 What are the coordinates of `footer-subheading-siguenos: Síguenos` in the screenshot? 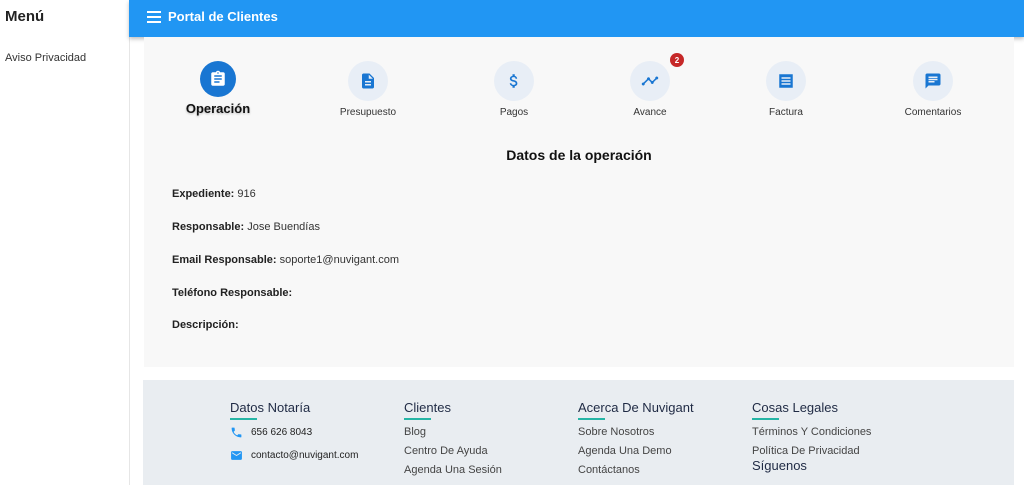 It's located at (779, 465).